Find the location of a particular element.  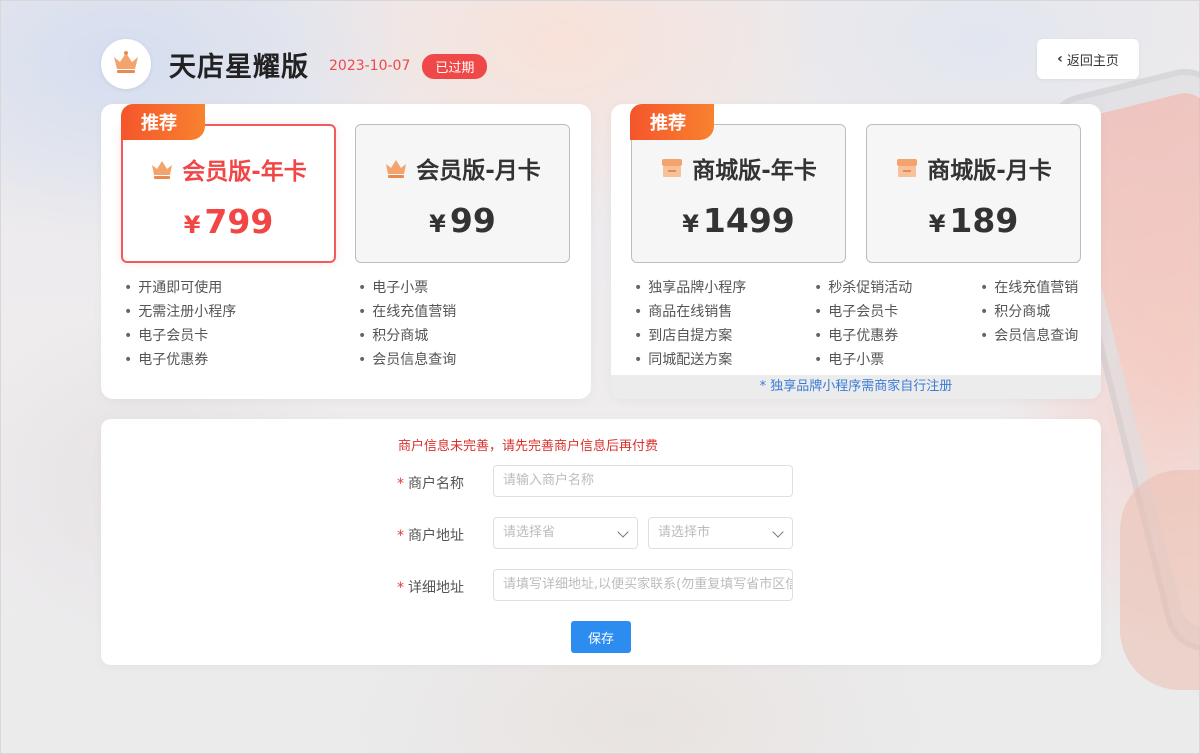

merchant-name-label: * 商户名称 is located at coordinates (430, 483).